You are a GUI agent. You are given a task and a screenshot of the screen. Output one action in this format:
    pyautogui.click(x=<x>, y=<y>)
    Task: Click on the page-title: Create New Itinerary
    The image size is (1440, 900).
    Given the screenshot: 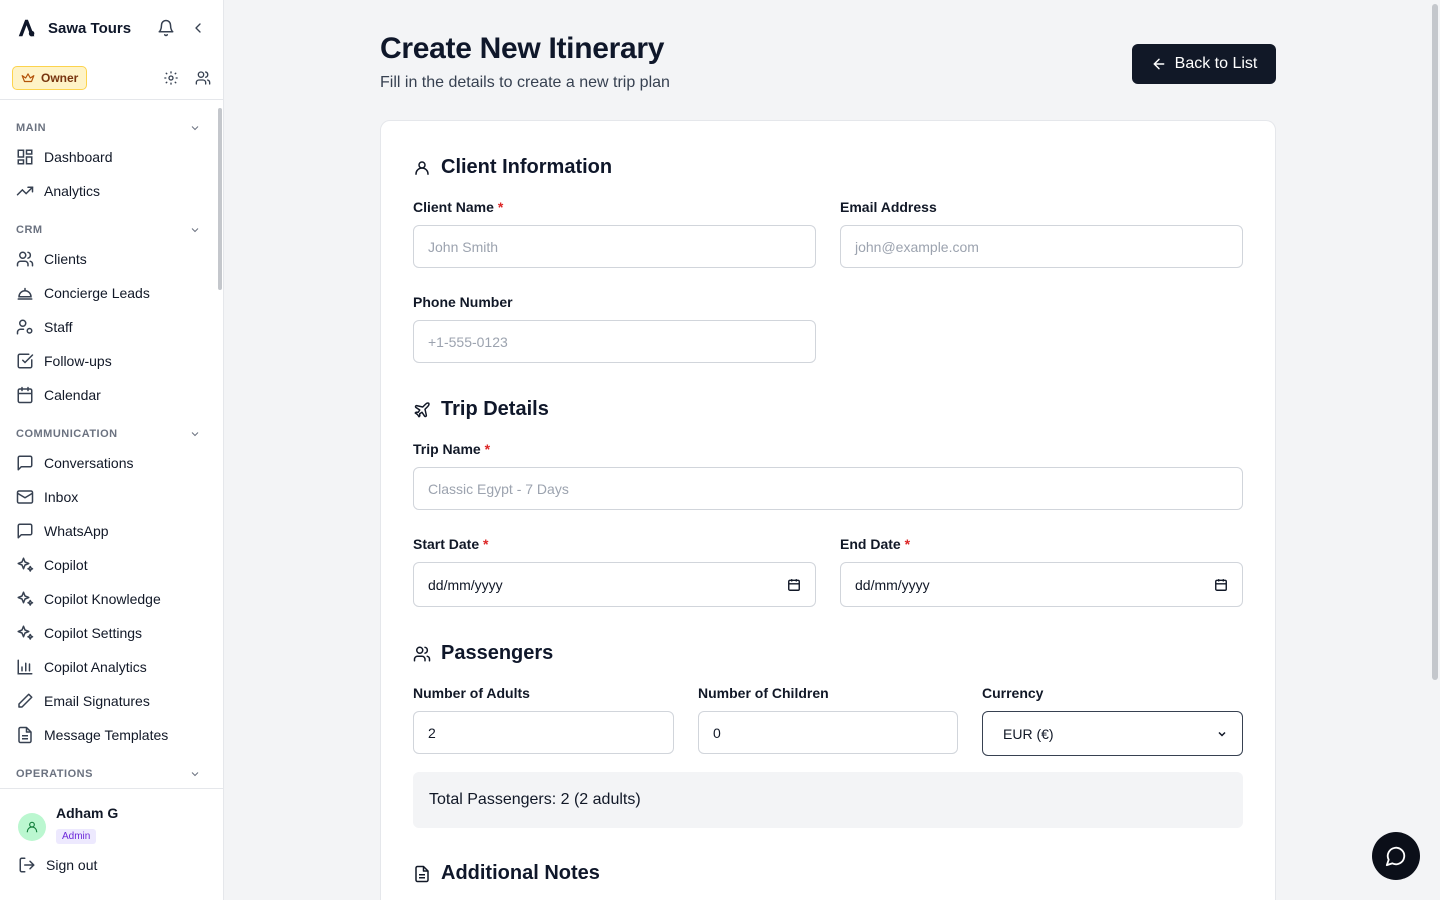 What is the action you would take?
    pyautogui.click(x=522, y=48)
    